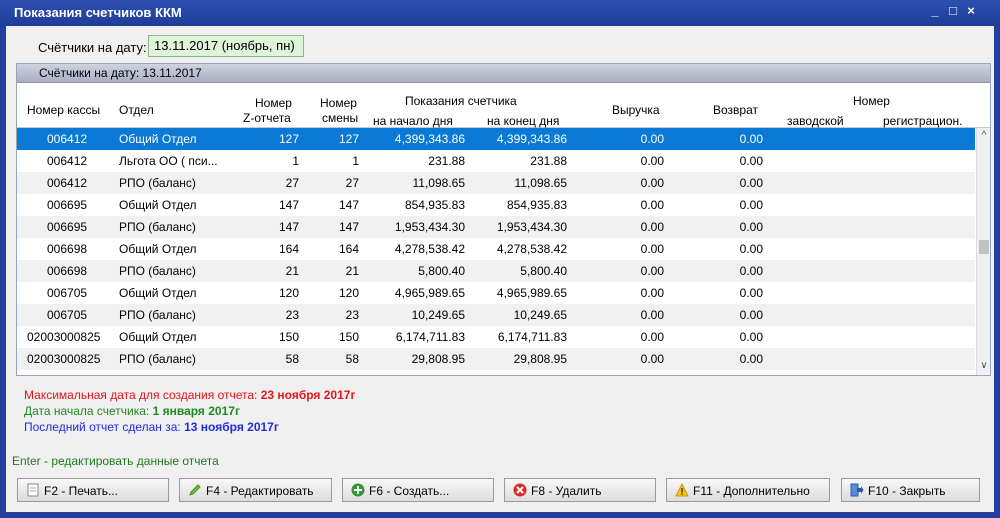 Image resolution: width=1000 pixels, height=518 pixels. Describe the element at coordinates (735, 110) in the screenshot. I see `header-vozvrat: Возврат` at that location.